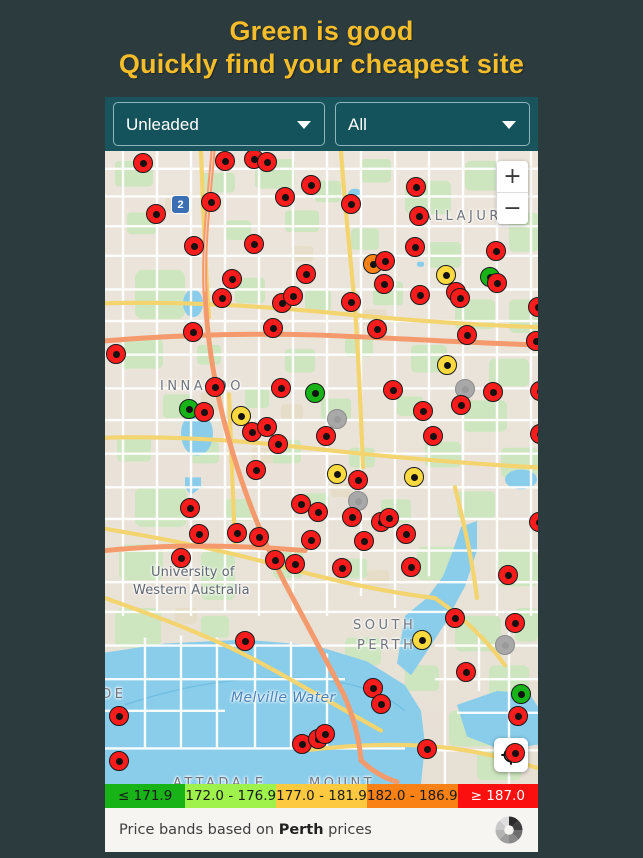 This screenshot has height=858, width=643. I want to click on brand-filter-selected-value: All, so click(357, 124).